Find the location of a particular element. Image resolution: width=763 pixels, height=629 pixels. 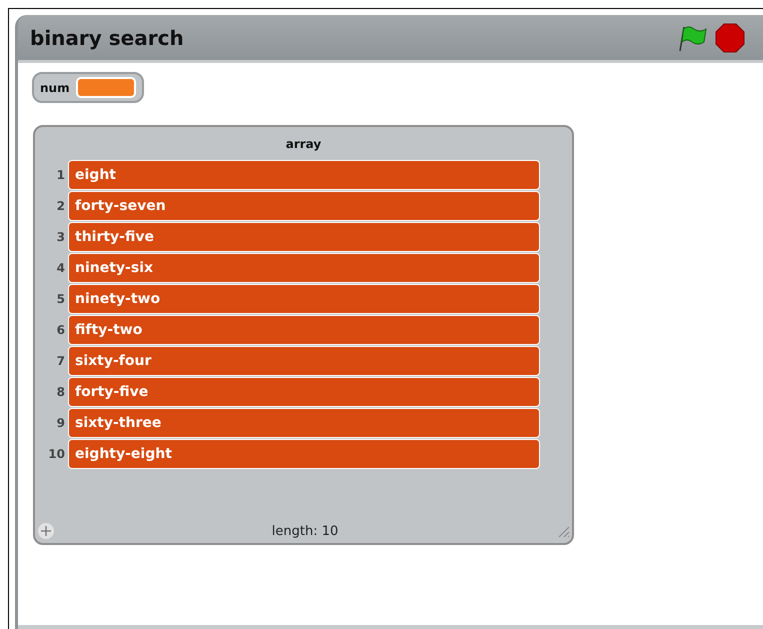

resize-handle-icon is located at coordinates (563, 531).